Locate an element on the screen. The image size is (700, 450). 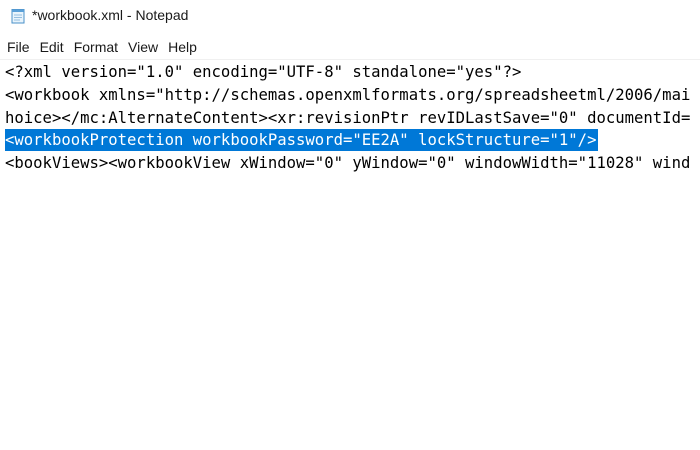
notepad-icon is located at coordinates (18, 16).